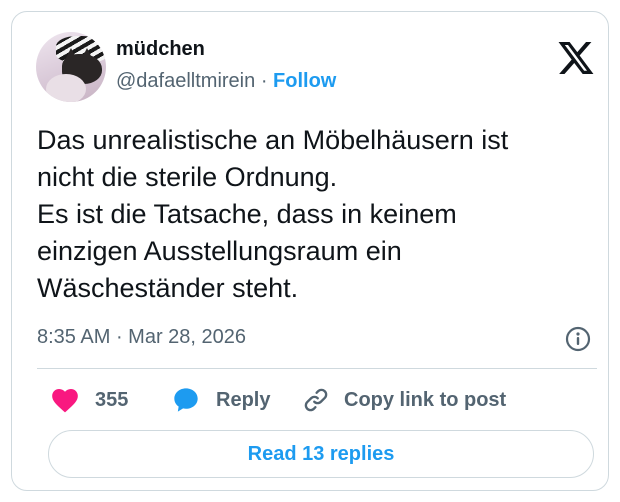 The width and height of the screenshot is (620, 502). I want to click on tweet-line: Wäscheständer steht., so click(168, 288).